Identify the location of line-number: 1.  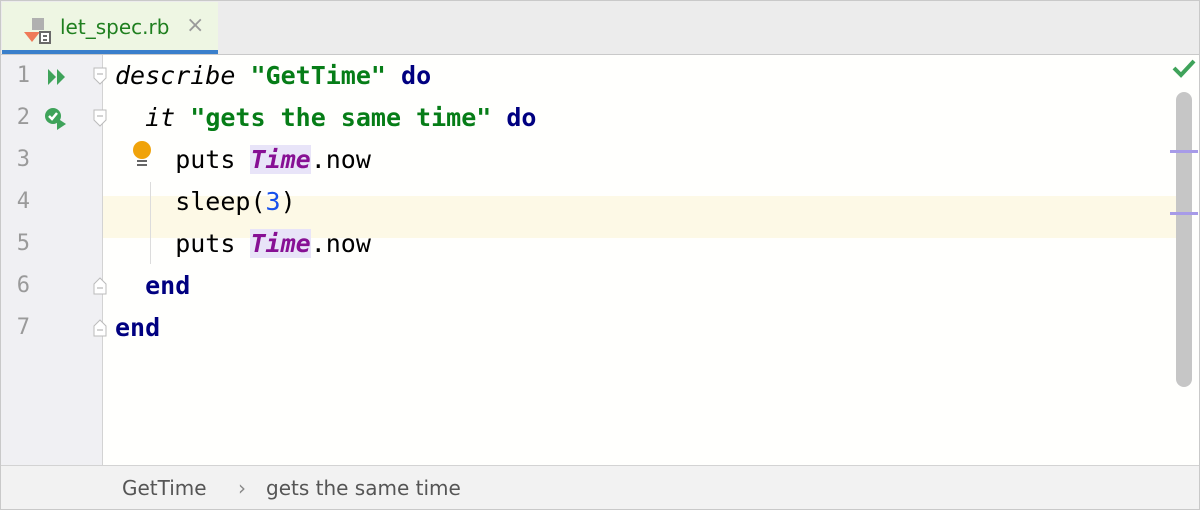
(23, 75).